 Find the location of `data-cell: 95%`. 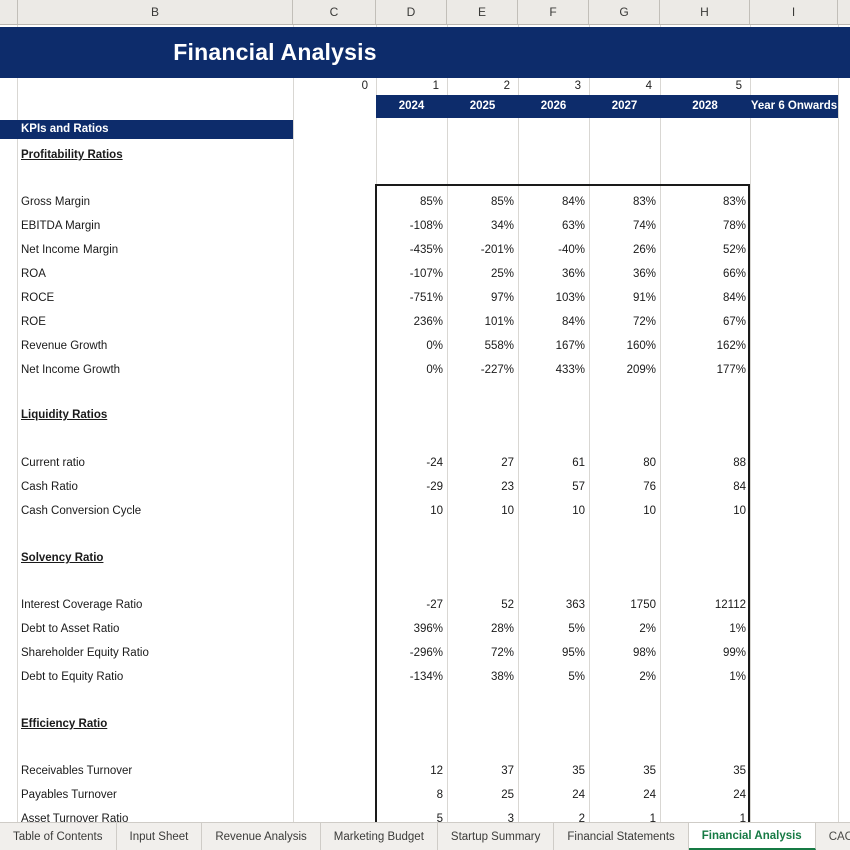

data-cell: 95% is located at coordinates (553, 653).